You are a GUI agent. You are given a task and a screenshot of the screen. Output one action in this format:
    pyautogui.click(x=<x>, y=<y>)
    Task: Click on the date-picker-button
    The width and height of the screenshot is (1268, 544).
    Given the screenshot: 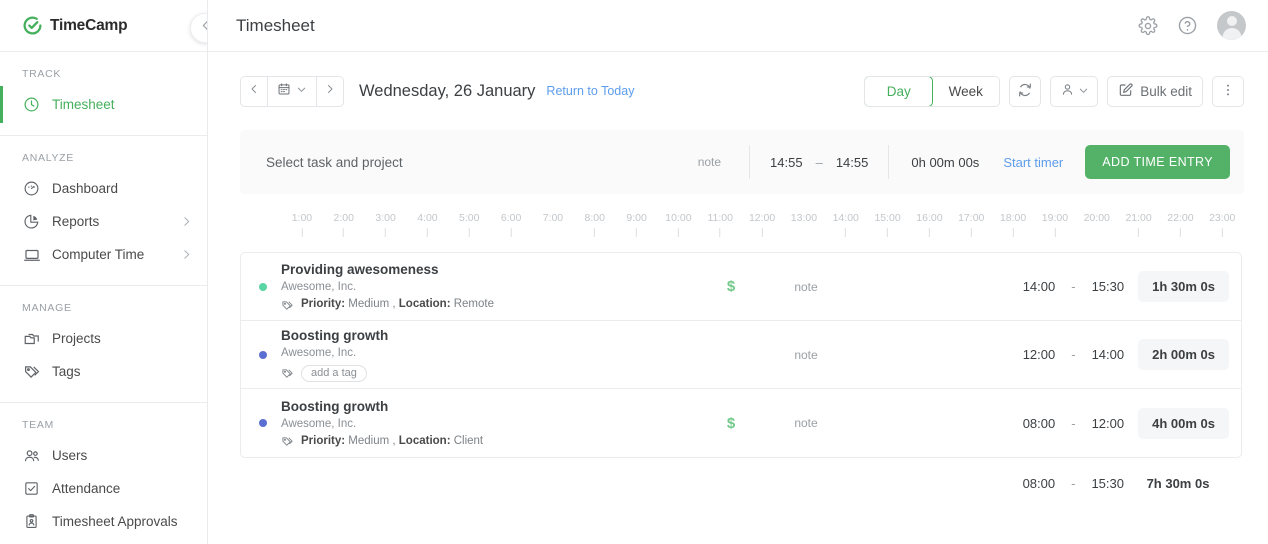 What is the action you would take?
    pyautogui.click(x=292, y=91)
    